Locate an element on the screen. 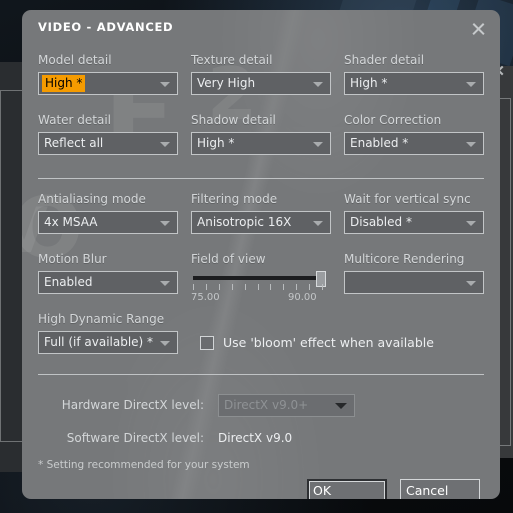 This screenshot has width=513, height=513. field-filtering-mode: Filtering mode Anisotropic 16X is located at coordinates (261, 213).